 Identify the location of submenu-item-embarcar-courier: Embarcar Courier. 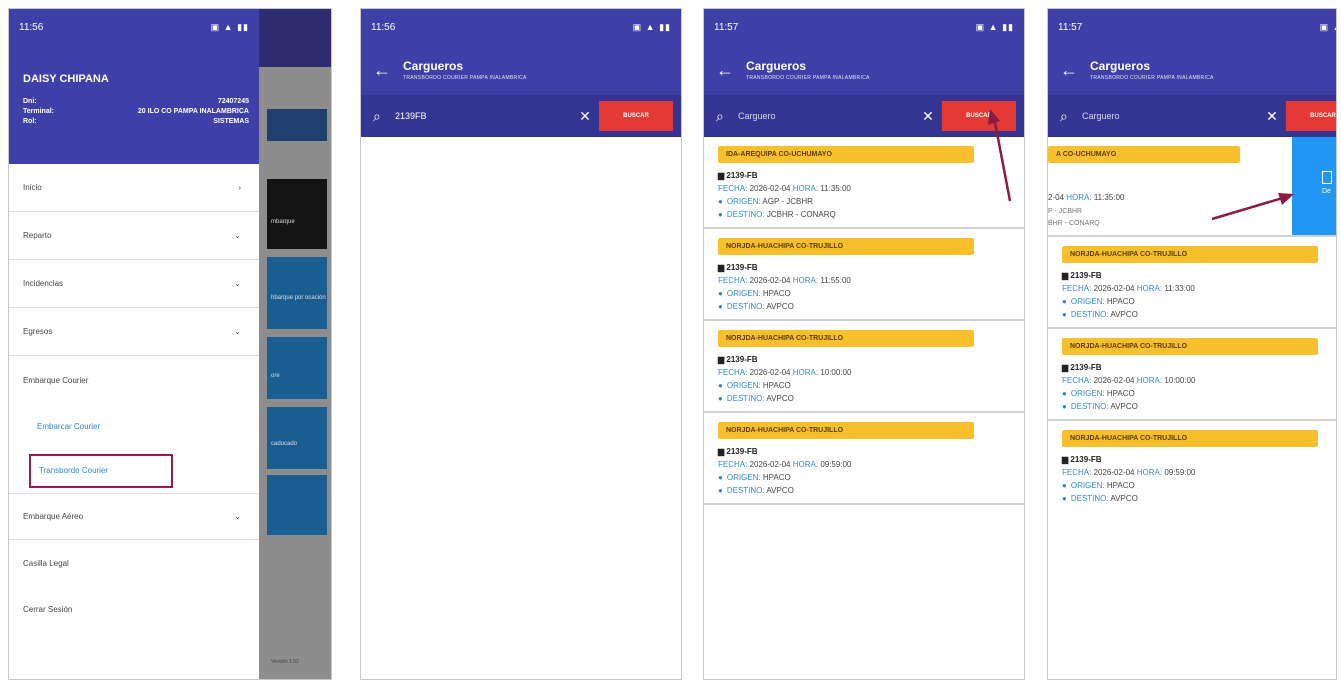
(134, 426).